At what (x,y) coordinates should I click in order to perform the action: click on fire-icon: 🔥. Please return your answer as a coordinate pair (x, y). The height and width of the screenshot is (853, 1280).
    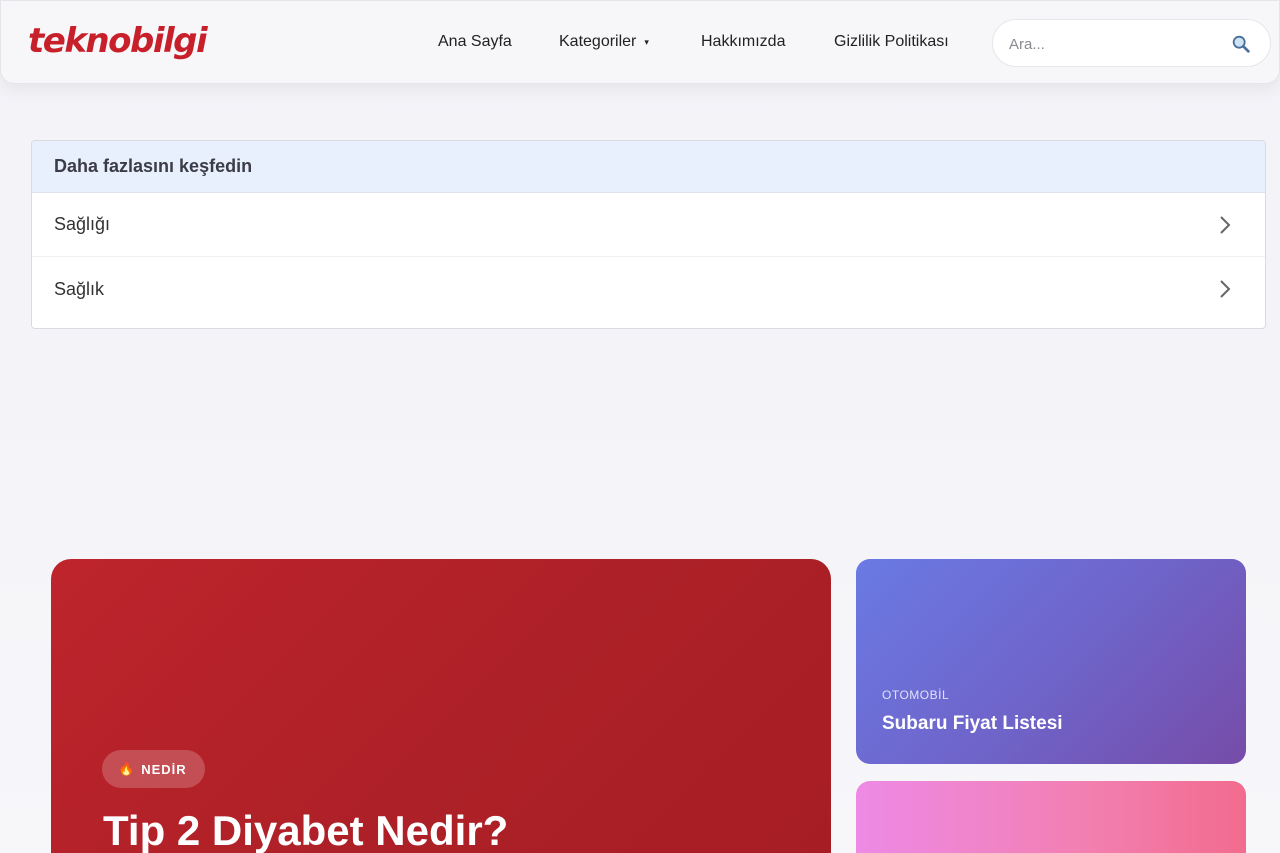
    Looking at the image, I should click on (127, 768).